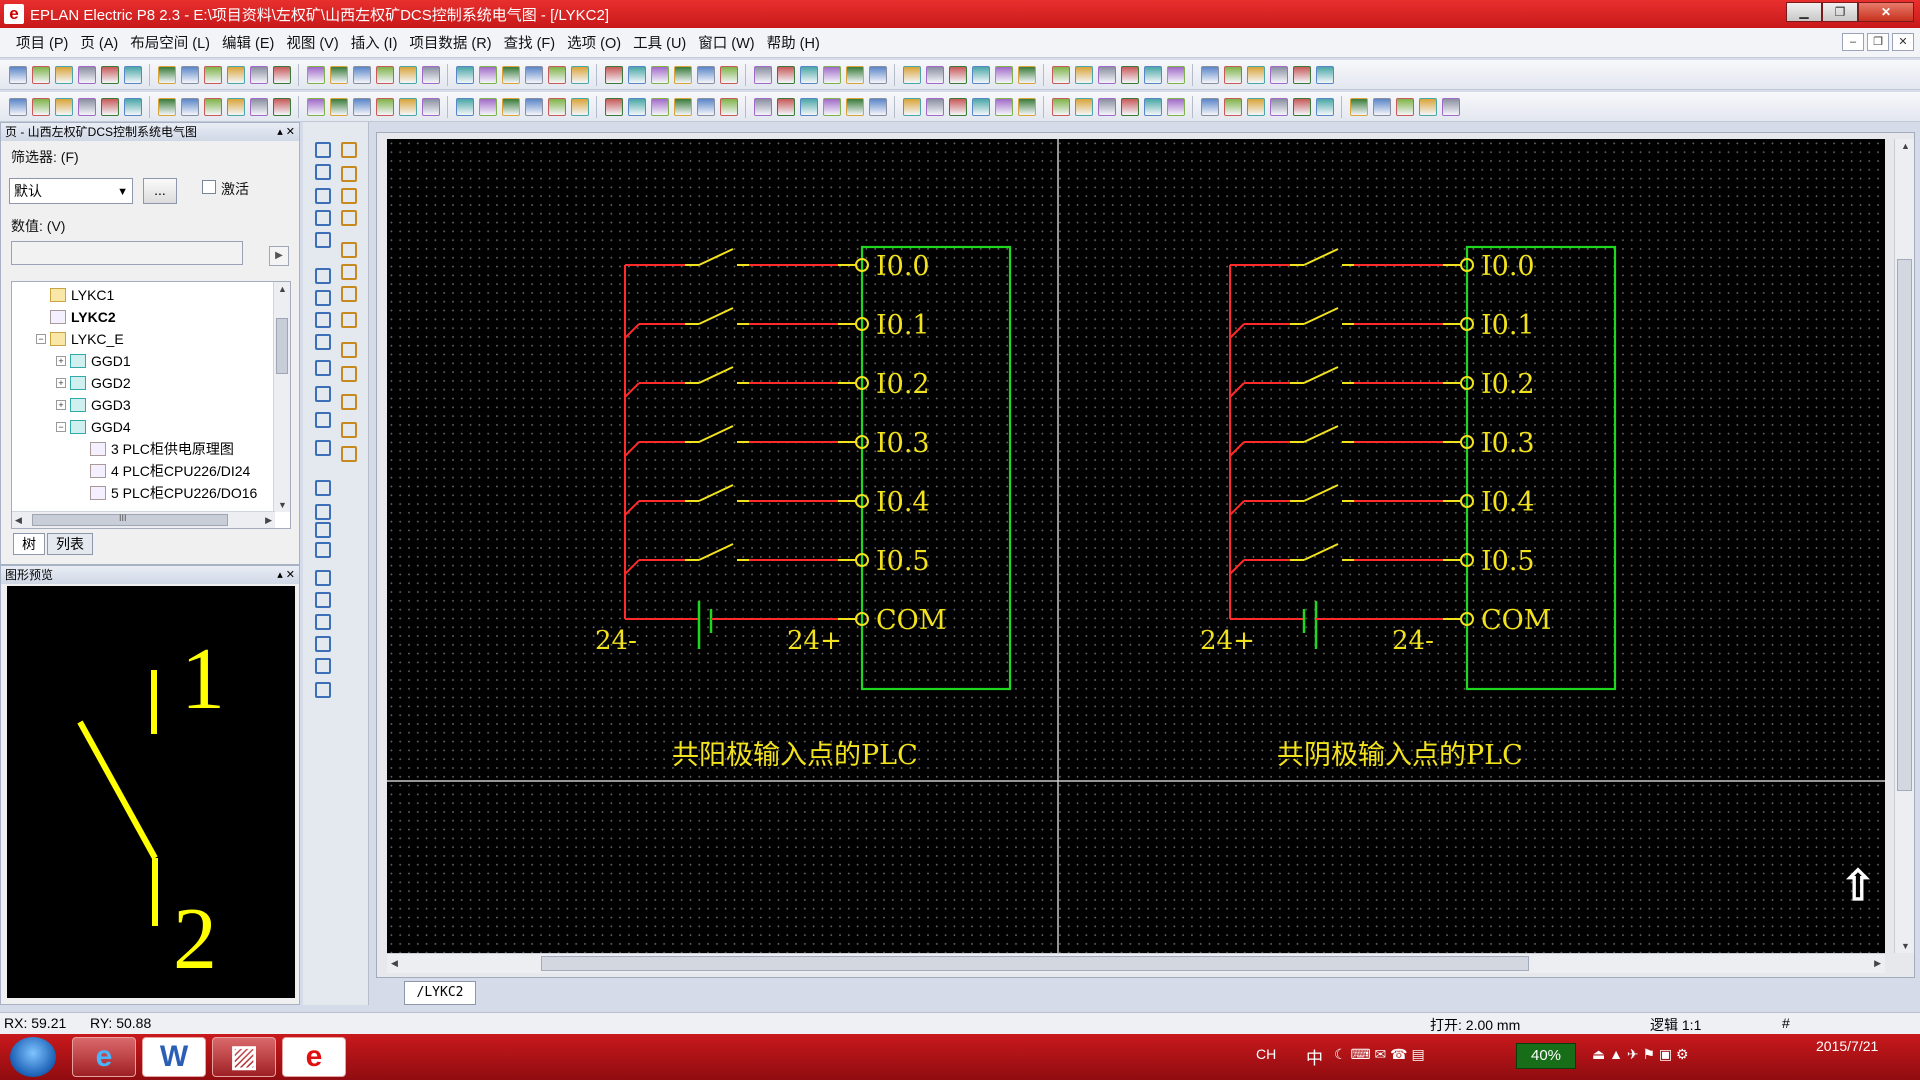  Describe the element at coordinates (174, 1057) in the screenshot. I see `taskbar-word-button: W` at that location.